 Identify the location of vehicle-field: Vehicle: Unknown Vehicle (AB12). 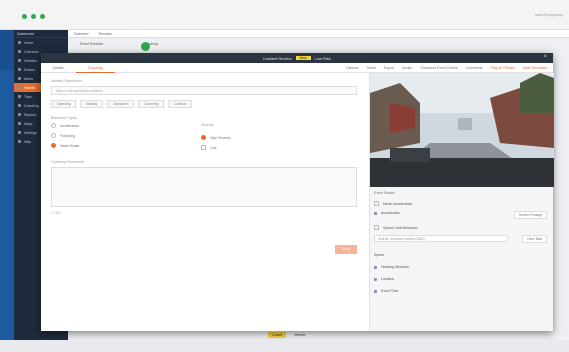
(441, 238).